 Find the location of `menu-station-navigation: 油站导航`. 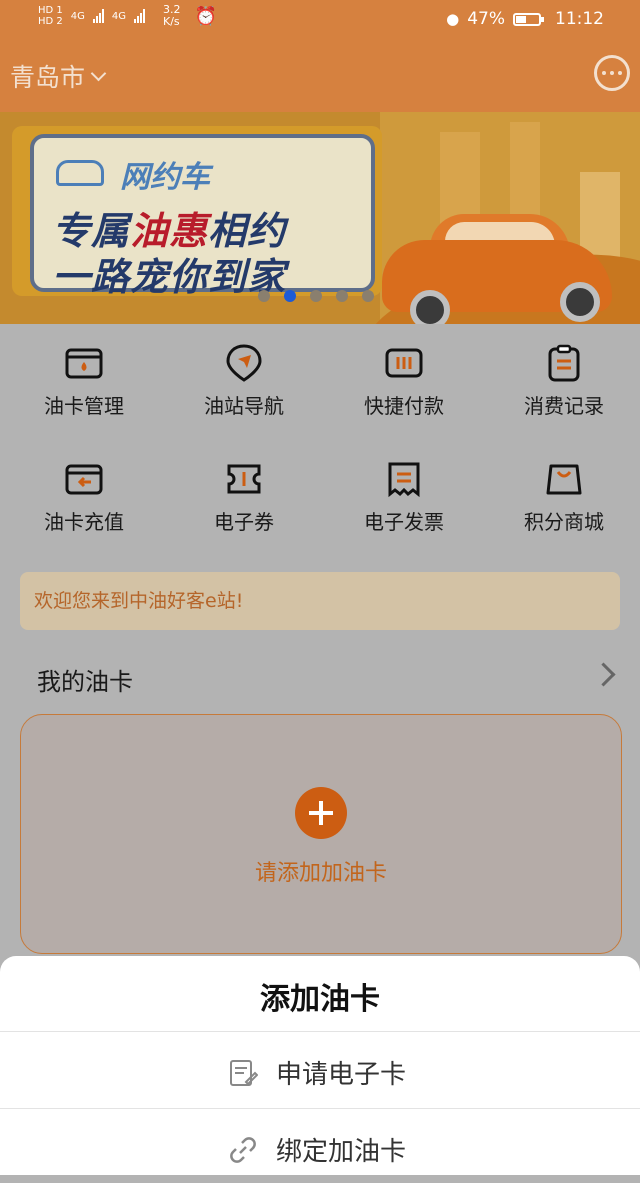

menu-station-navigation: 油站导航 is located at coordinates (244, 381).